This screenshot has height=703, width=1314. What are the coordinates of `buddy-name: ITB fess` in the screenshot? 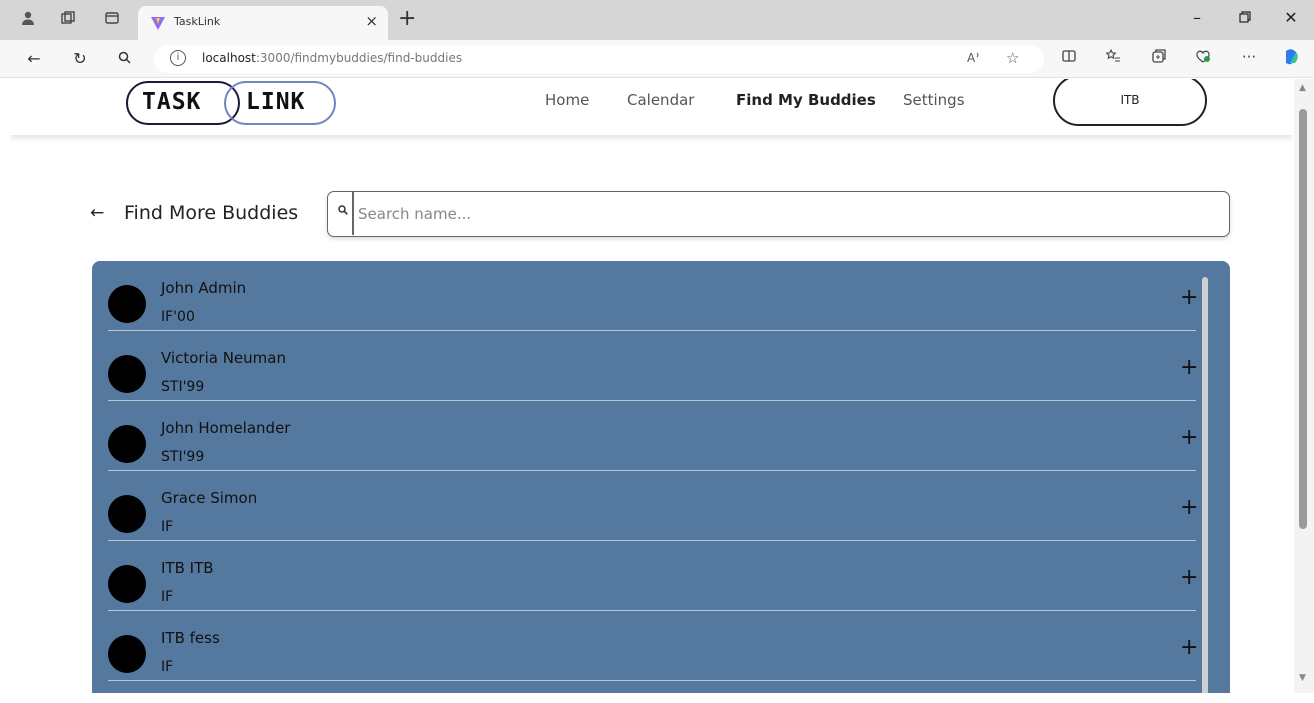 It's located at (190, 638).